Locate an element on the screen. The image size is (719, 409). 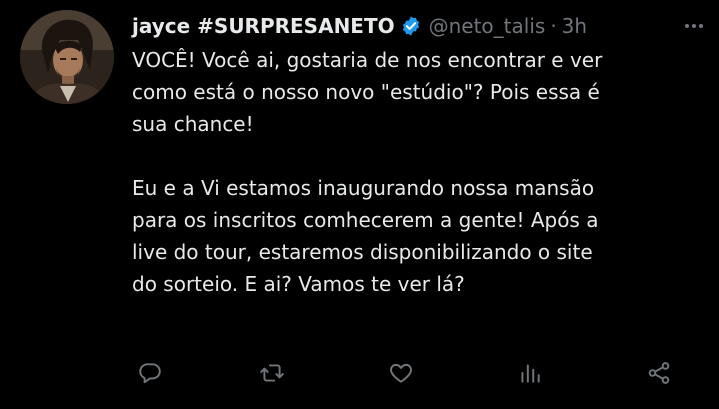
views-icon is located at coordinates (530, 373).